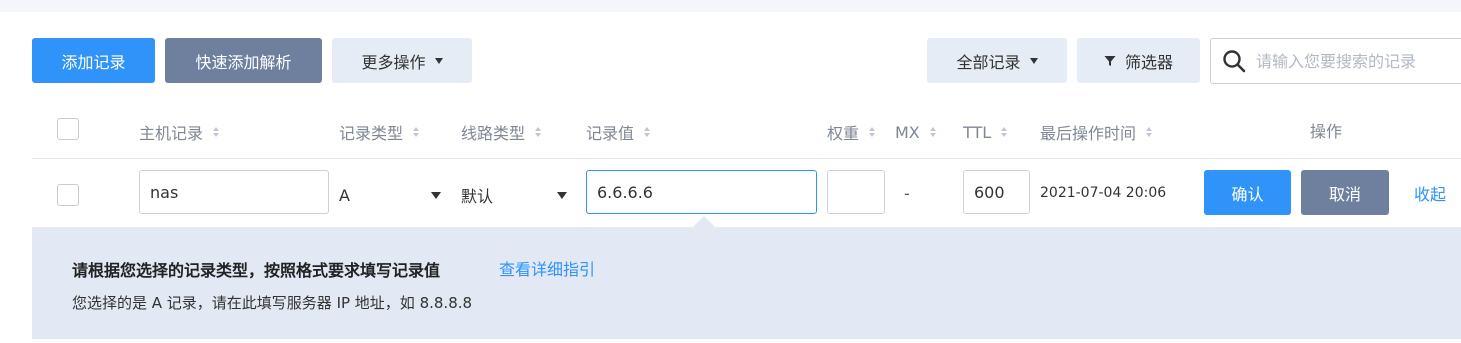  I want to click on all-records-label: 全部记录, so click(988, 62).